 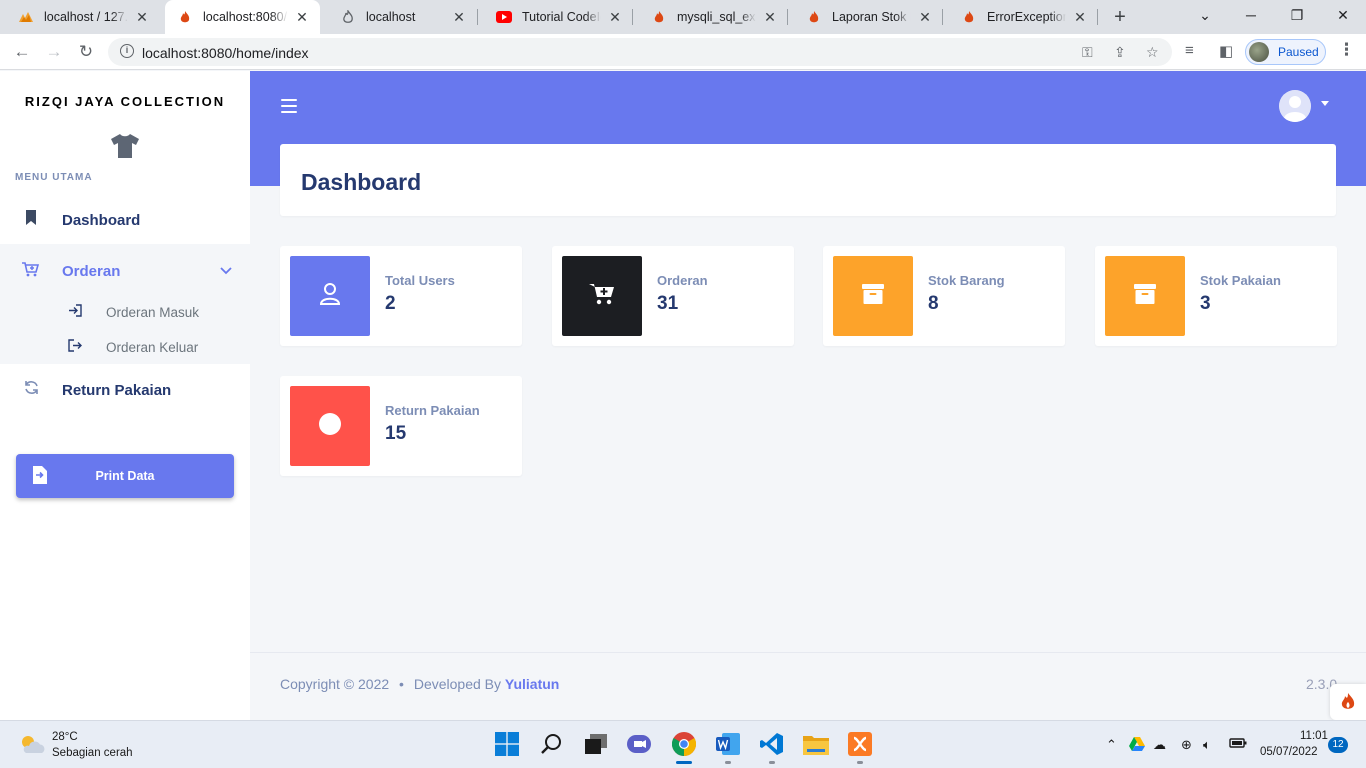 I want to click on browser-tab: localhost ✕, so click(x=399, y=17).